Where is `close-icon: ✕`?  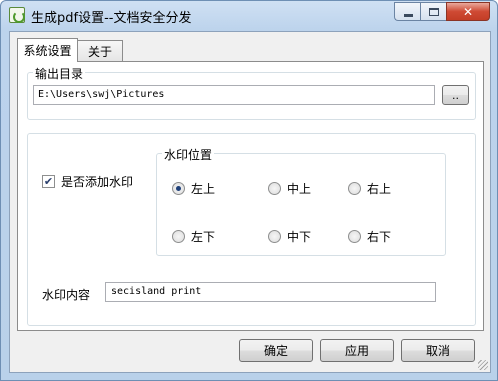
close-icon: ✕ is located at coordinates (468, 11).